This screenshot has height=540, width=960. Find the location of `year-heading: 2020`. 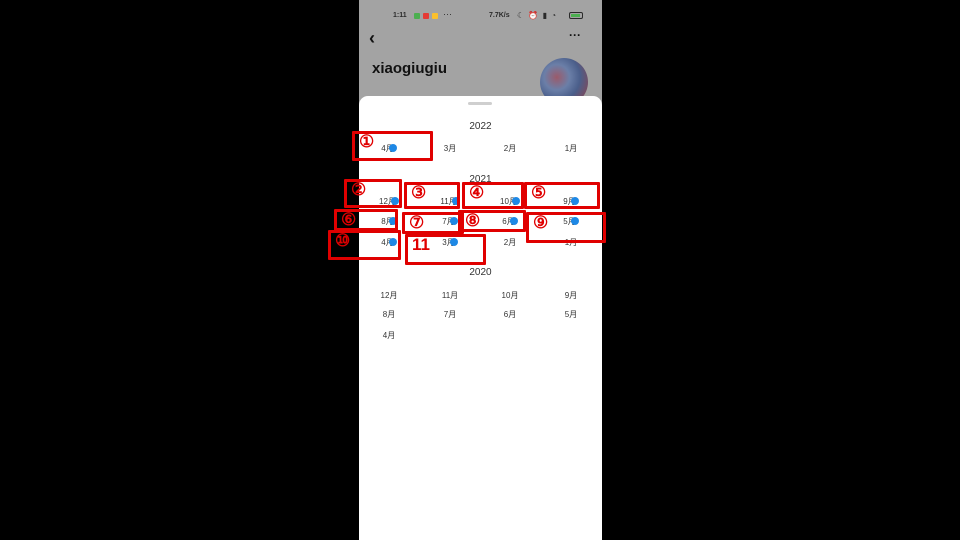

year-heading: 2020 is located at coordinates (480, 272).